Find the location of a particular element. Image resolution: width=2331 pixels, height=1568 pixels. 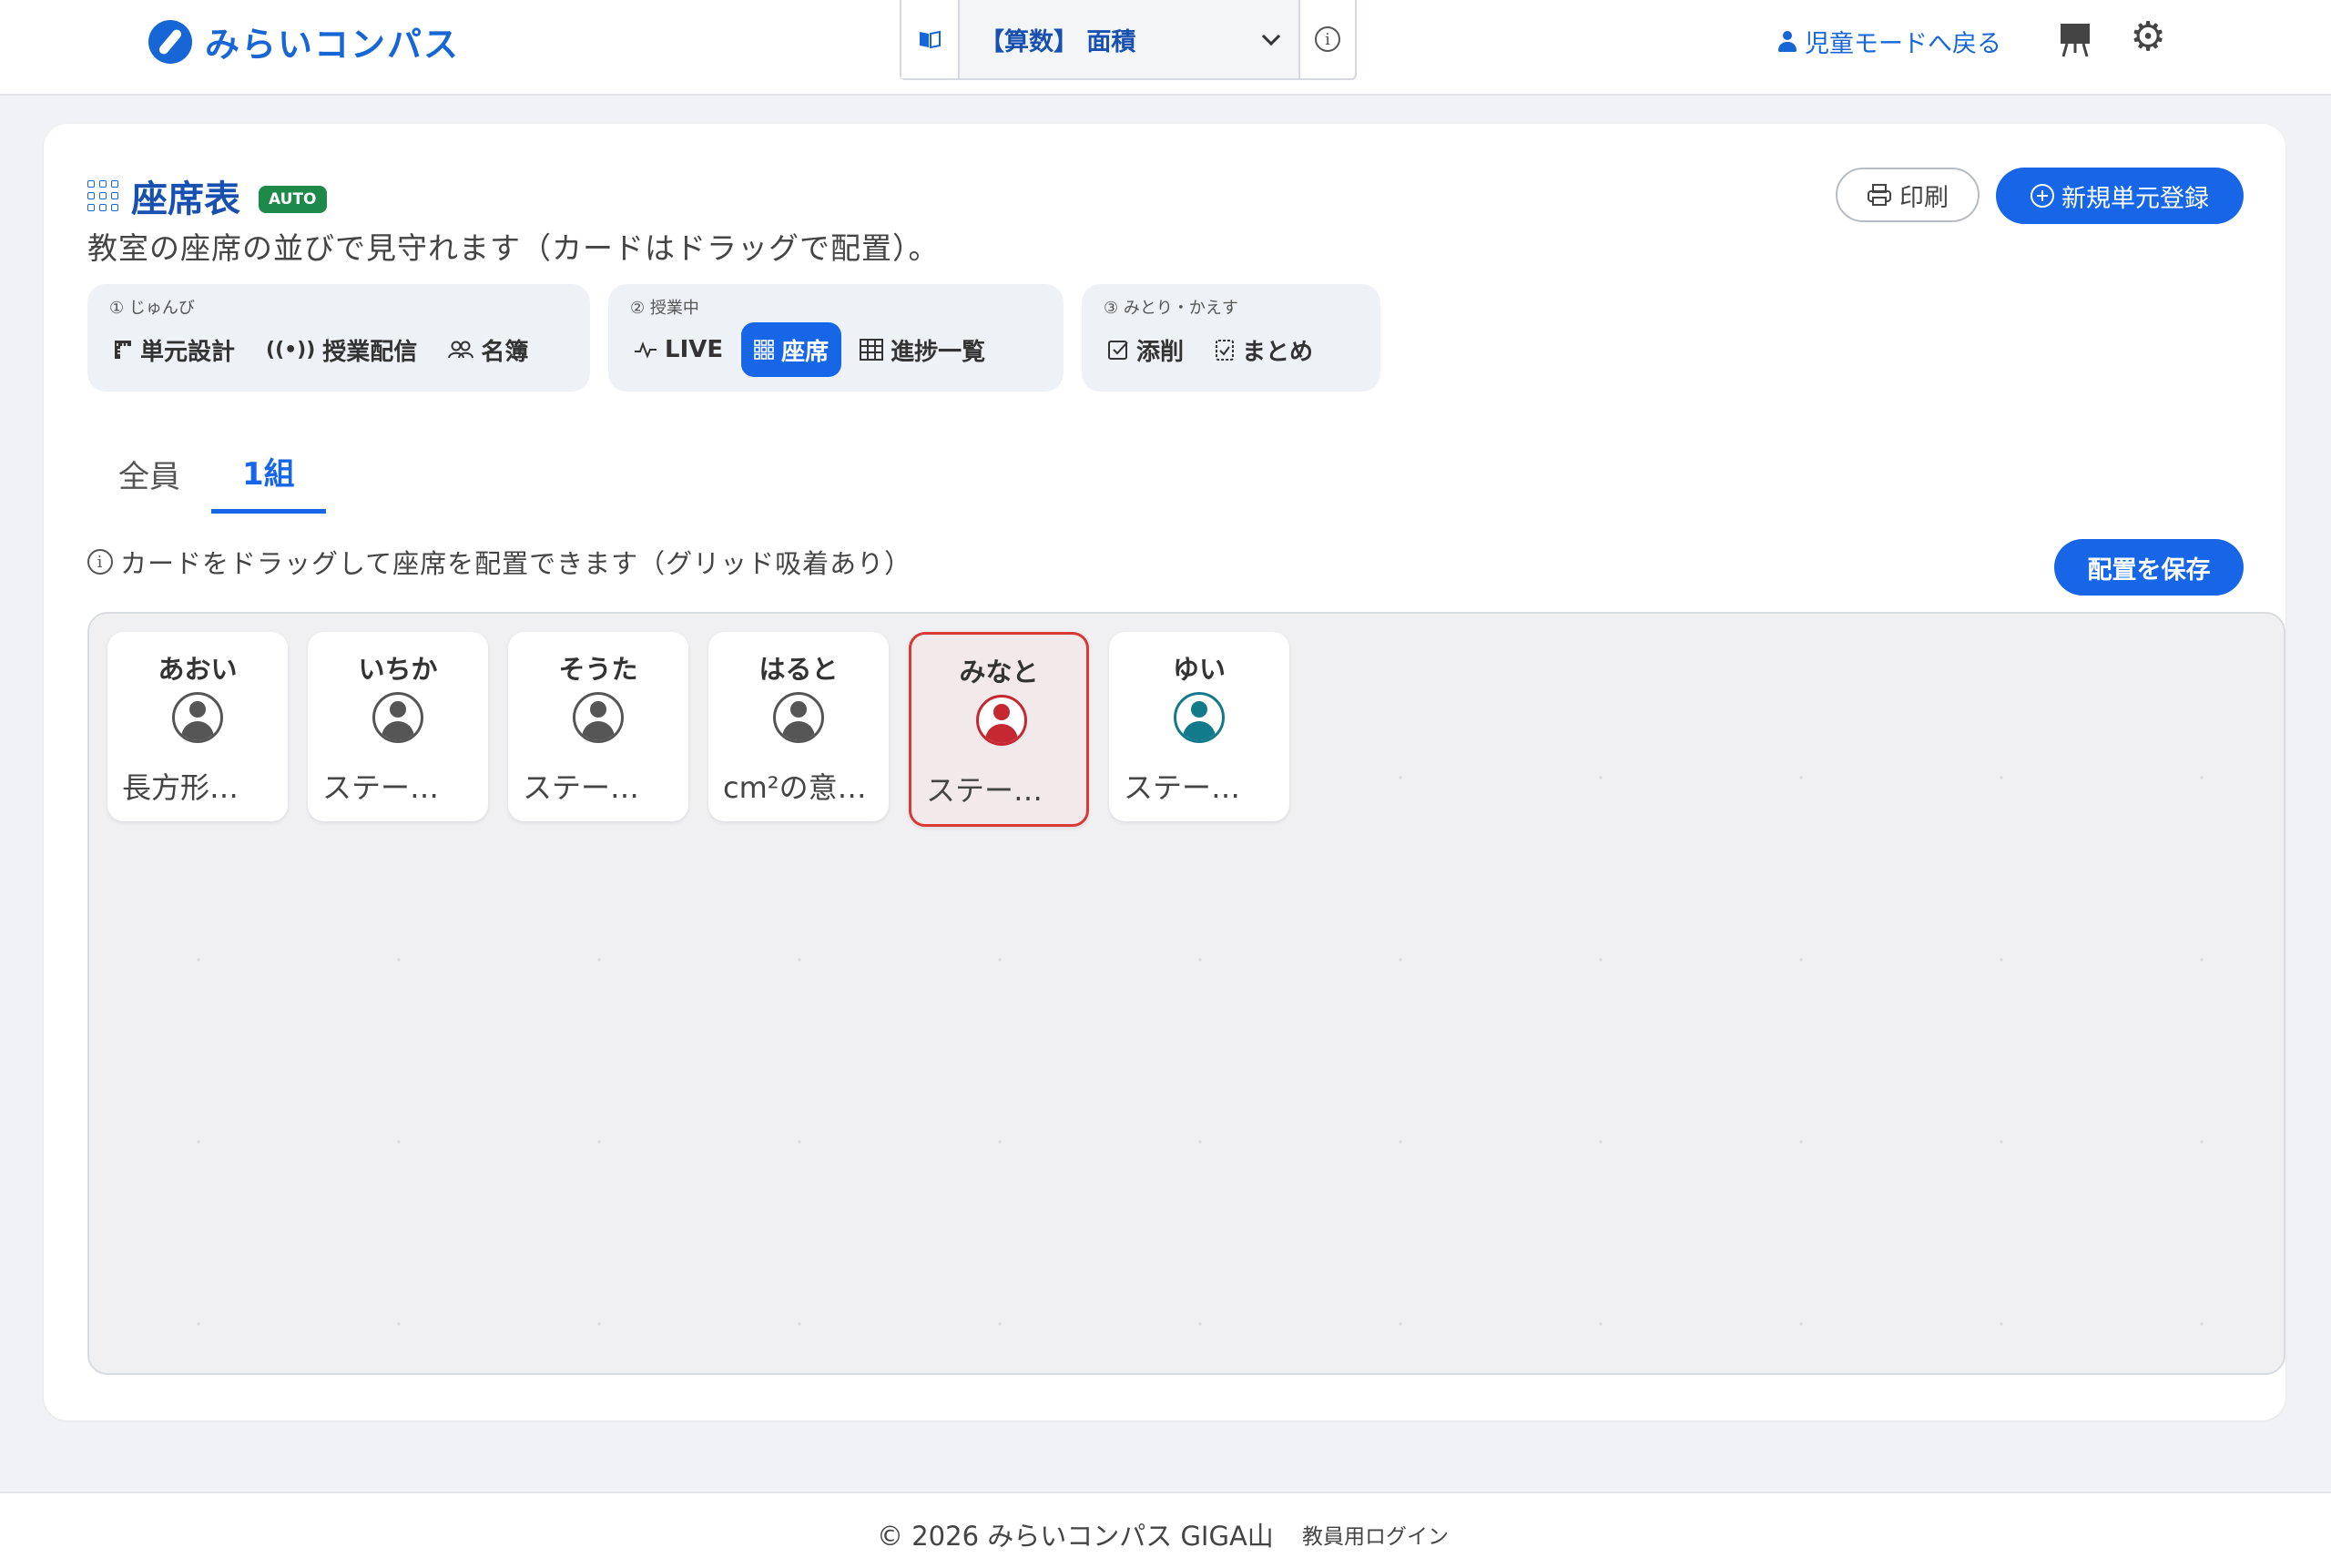

unit-selector-label: 【算数】 面積 is located at coordinates (1058, 41).